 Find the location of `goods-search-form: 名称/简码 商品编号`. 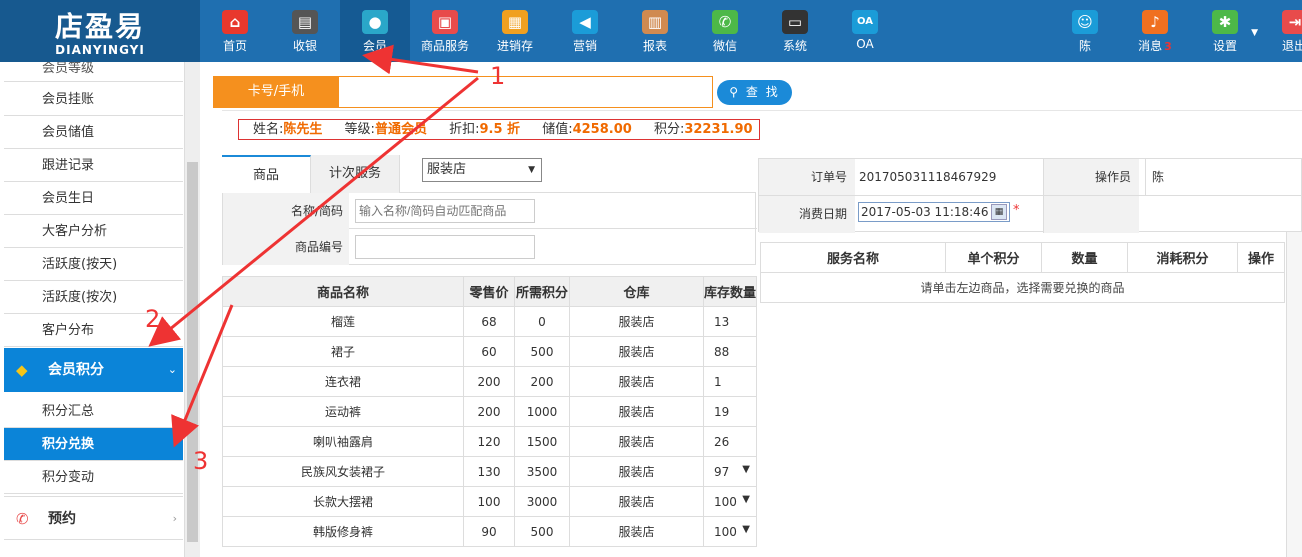

goods-search-form: 名称/简码 商品编号 is located at coordinates (489, 229).